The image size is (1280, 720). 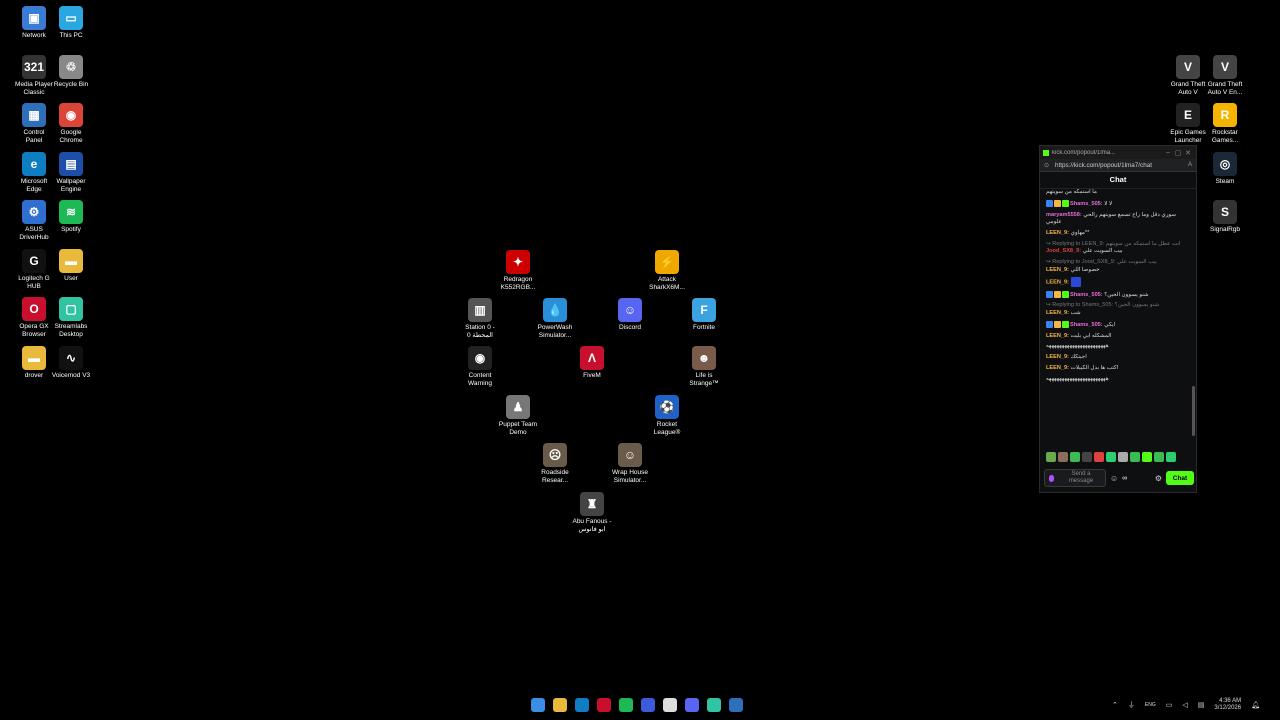 I want to click on chat-message: LEEN_9: اجيتكك, so click(x=1117, y=358).